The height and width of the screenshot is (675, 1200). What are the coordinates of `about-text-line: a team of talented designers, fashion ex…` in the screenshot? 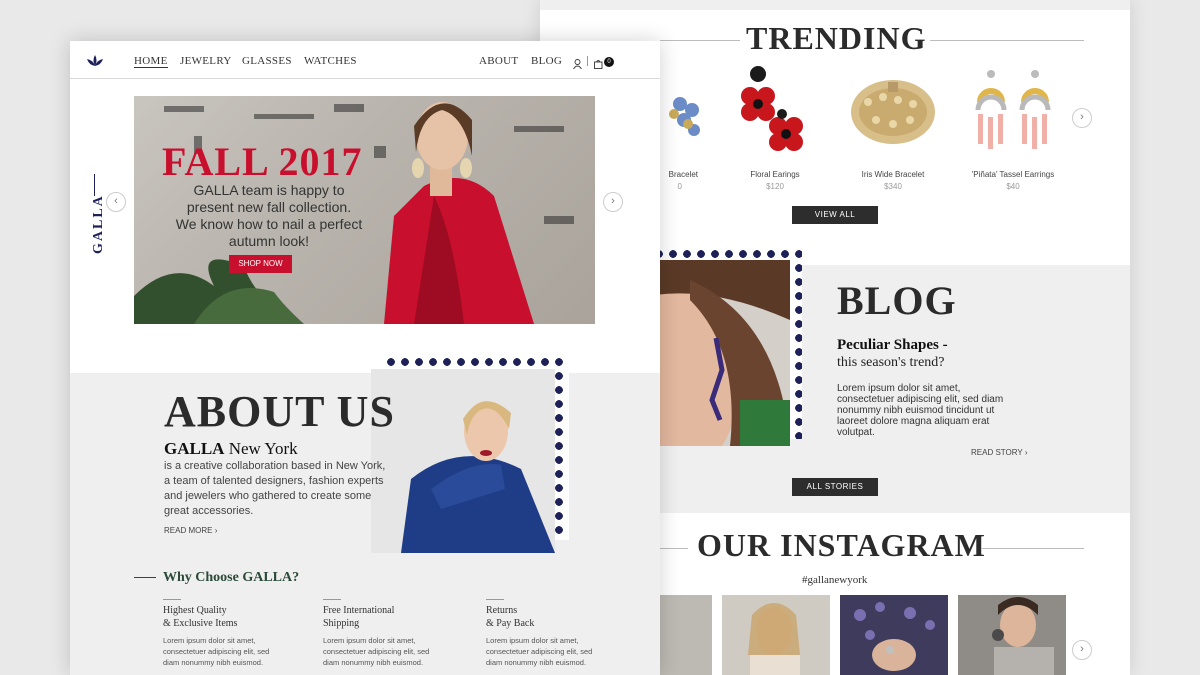 It's located at (274, 481).